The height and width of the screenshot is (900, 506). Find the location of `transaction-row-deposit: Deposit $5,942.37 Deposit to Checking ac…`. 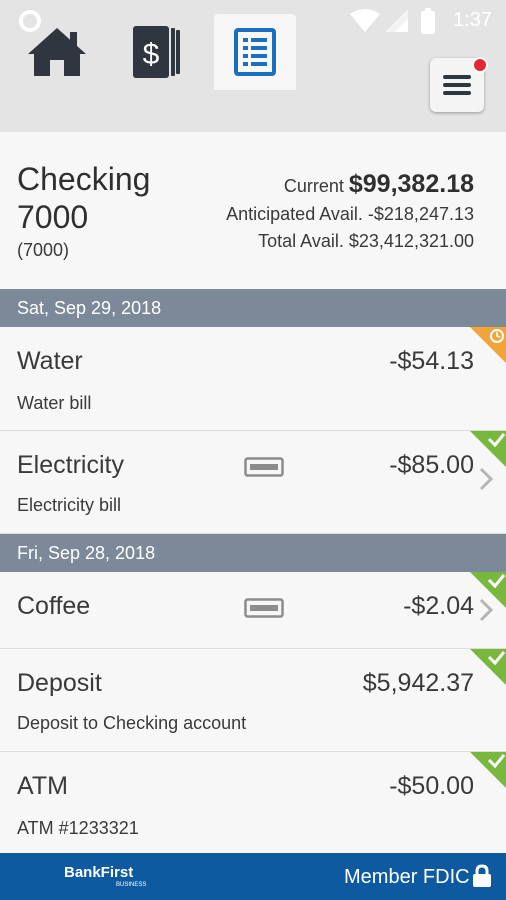

transaction-row-deposit: Deposit $5,942.37 Deposit to Checking ac… is located at coordinates (253, 700).